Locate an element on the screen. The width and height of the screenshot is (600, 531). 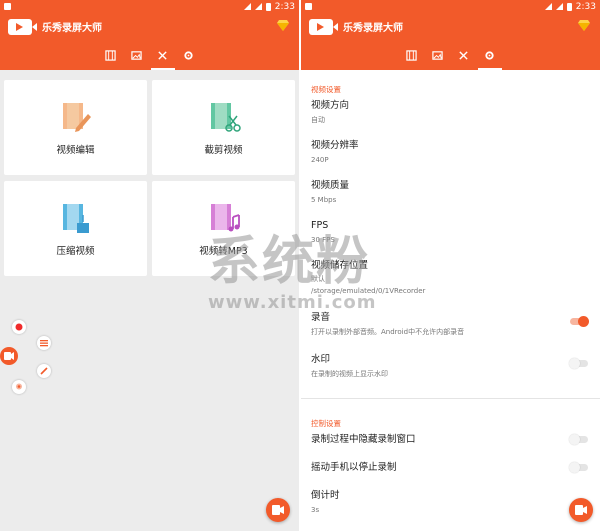
setting-title: 视频储存位置 is located at coordinates (340, 265).